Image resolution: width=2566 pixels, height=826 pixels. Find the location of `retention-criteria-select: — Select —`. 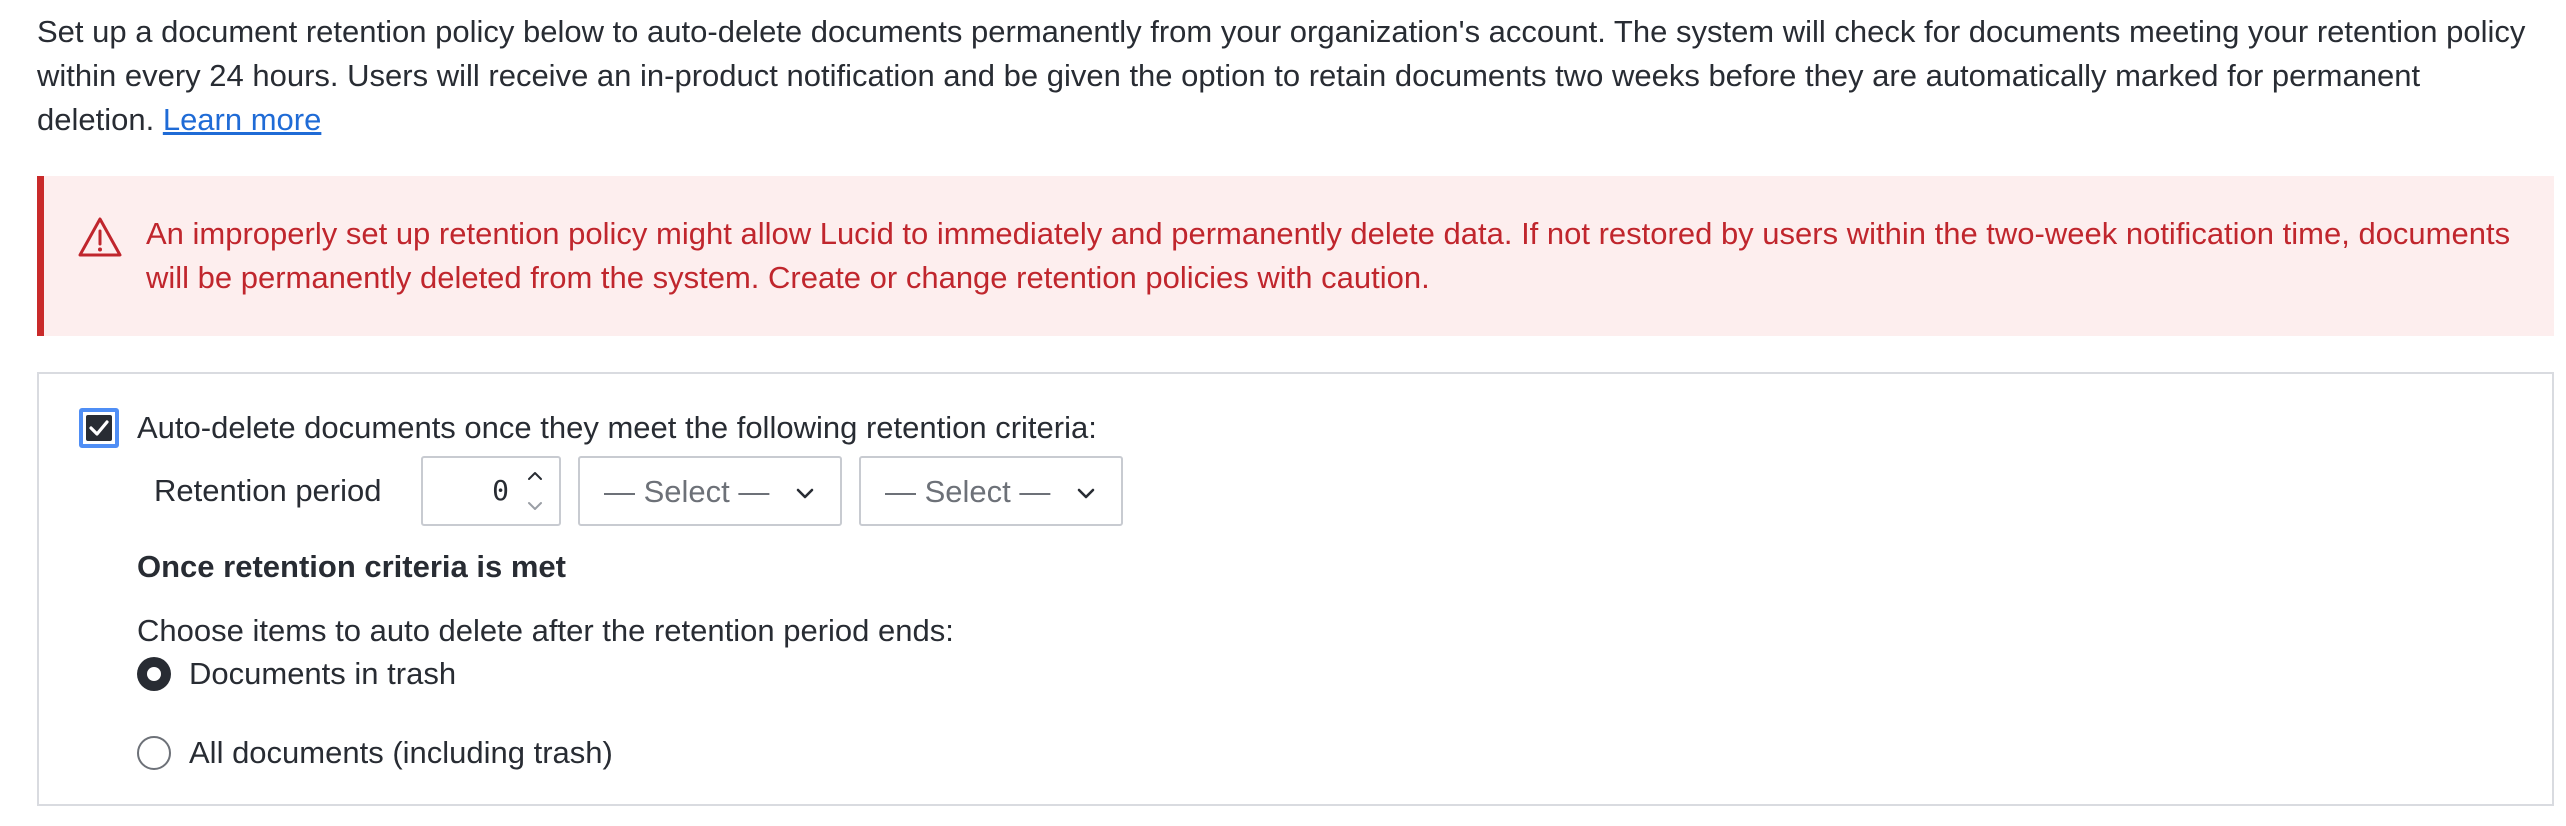

retention-criteria-select: — Select — is located at coordinates (991, 491).